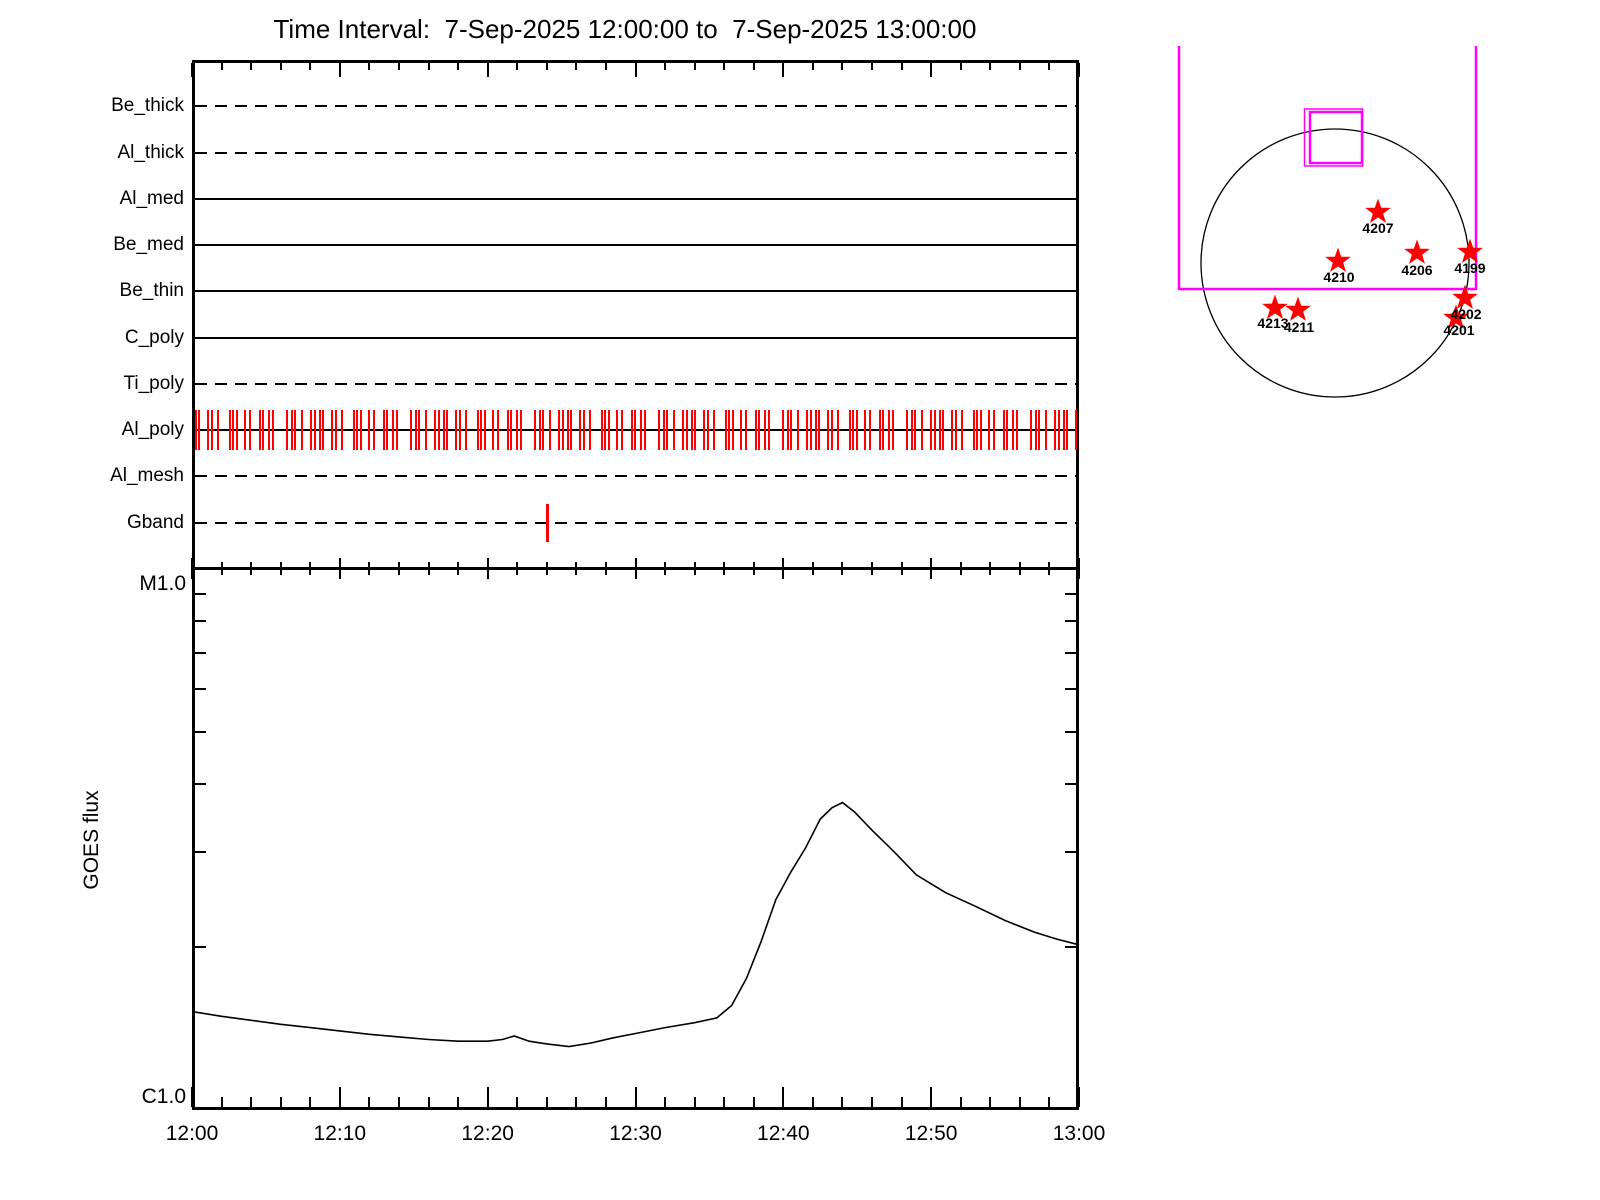  I want to click on goes-flux-curve, so click(635, 924).